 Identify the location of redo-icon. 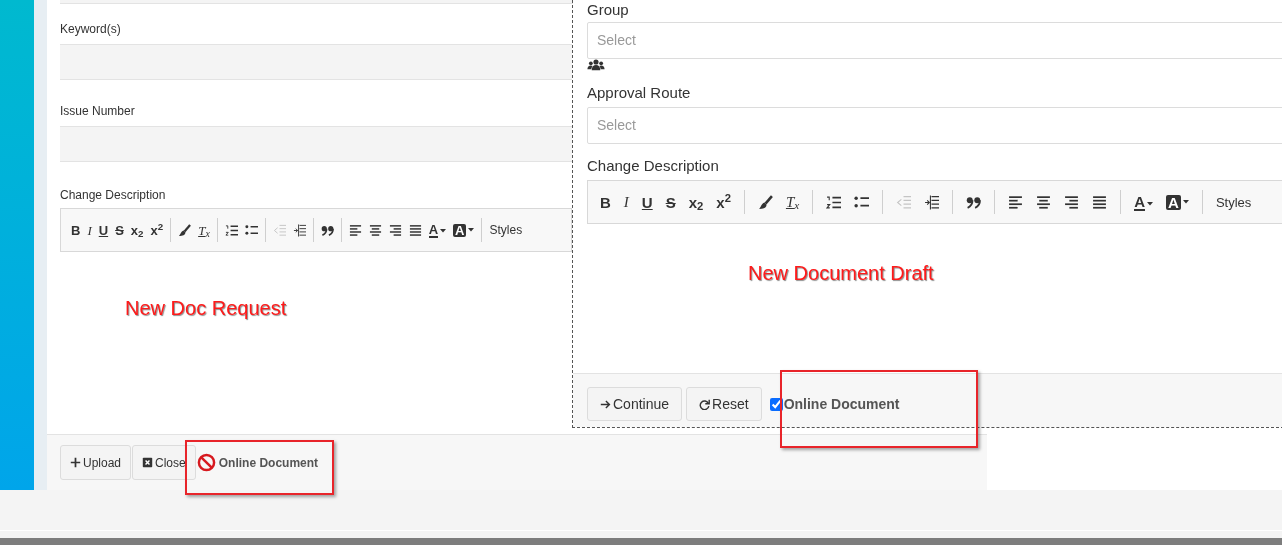
(705, 404).